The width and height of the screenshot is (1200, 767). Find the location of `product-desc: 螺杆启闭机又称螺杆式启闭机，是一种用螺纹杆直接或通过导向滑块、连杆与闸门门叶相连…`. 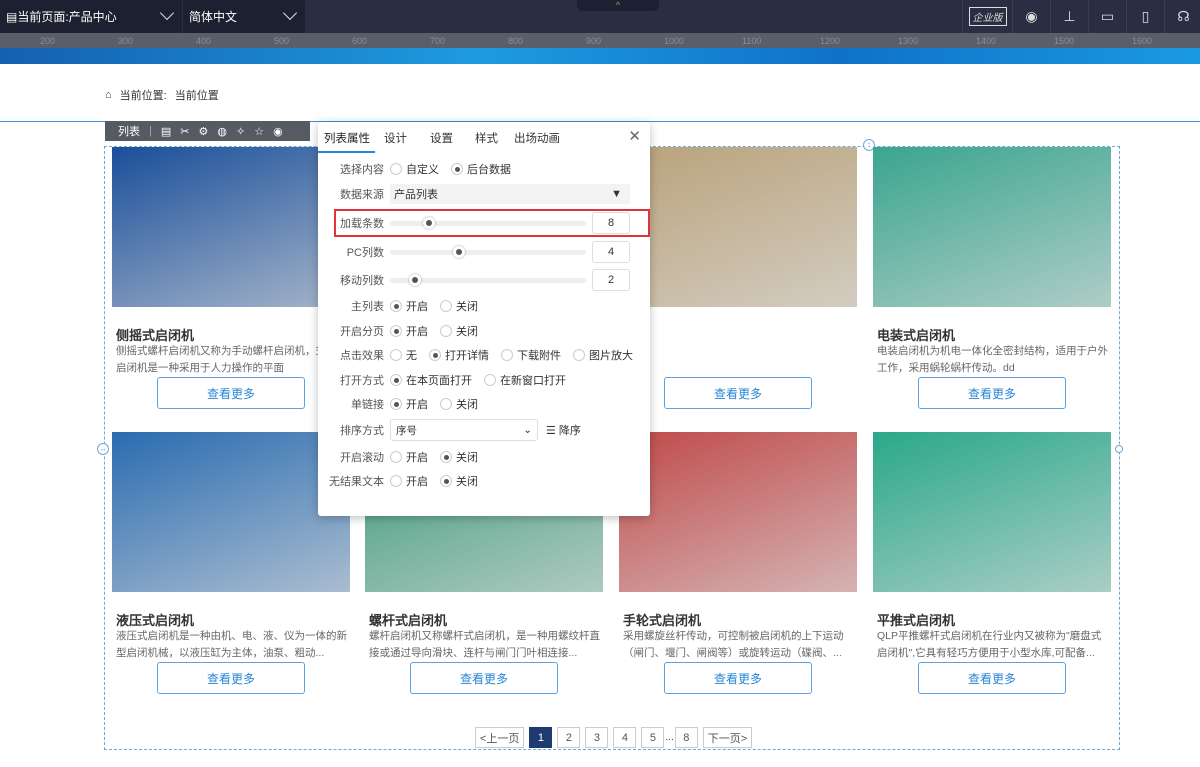

product-desc: 螺杆启闭机又称螺杆式启闭机，是一种用螺纹杆直接或通过导向滑块、连杆与闸门门叶相连… is located at coordinates (484, 644).